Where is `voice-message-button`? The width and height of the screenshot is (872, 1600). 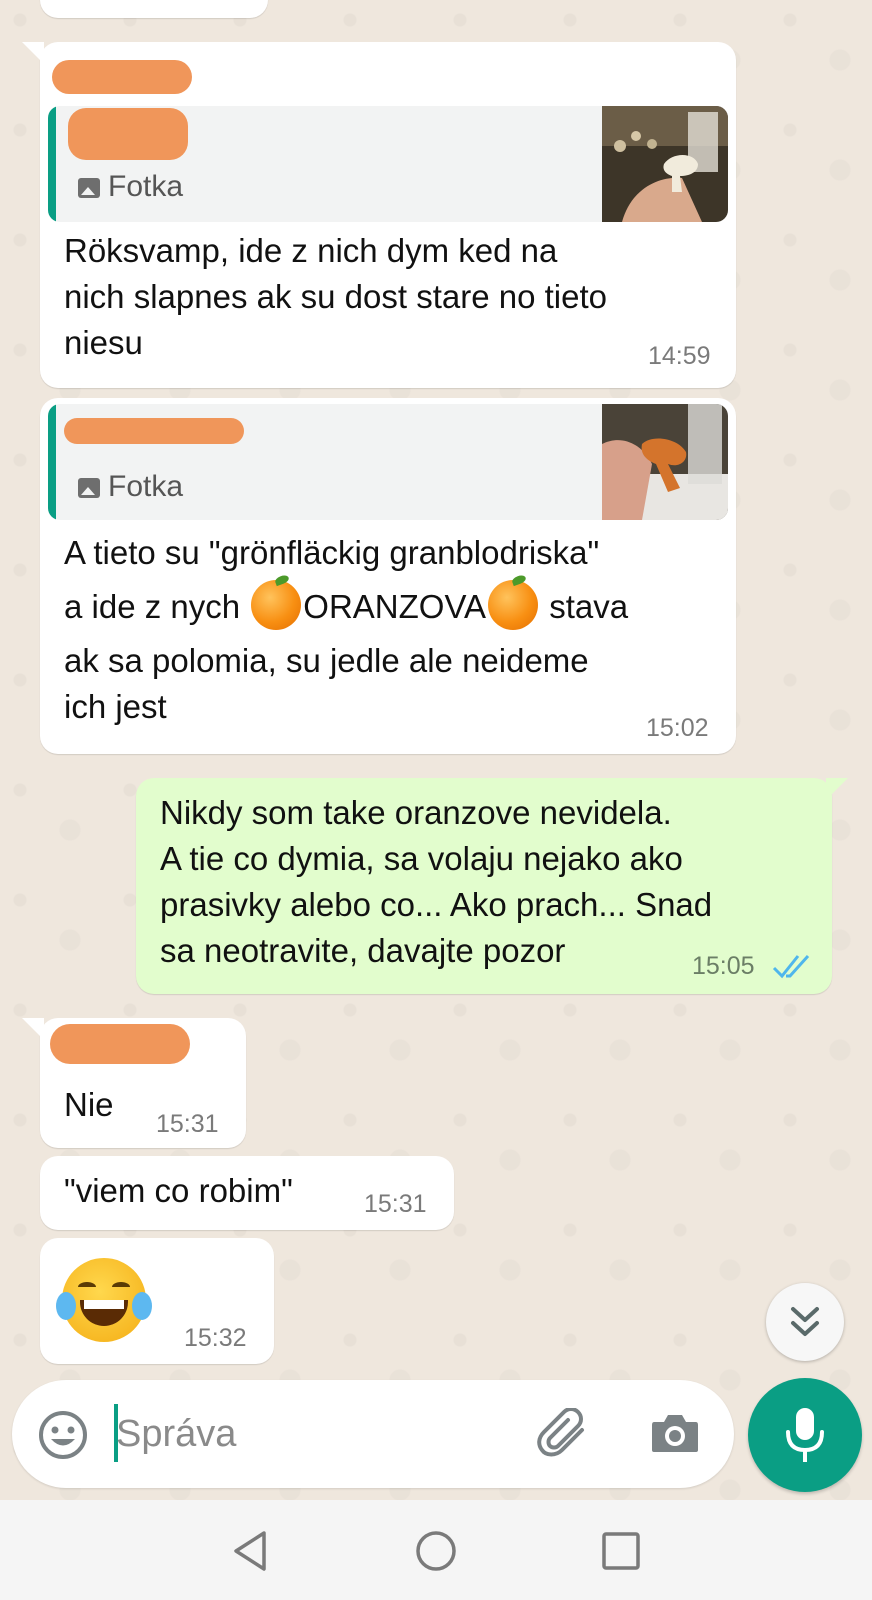
voice-message-button is located at coordinates (805, 1435).